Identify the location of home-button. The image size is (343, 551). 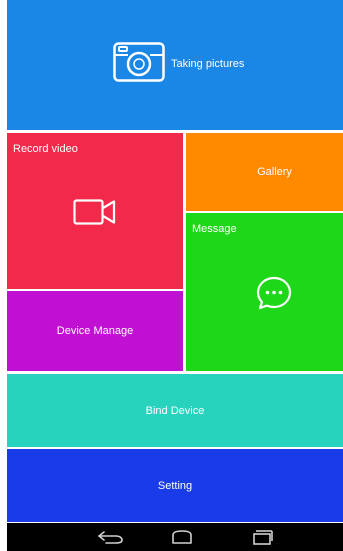
(182, 537).